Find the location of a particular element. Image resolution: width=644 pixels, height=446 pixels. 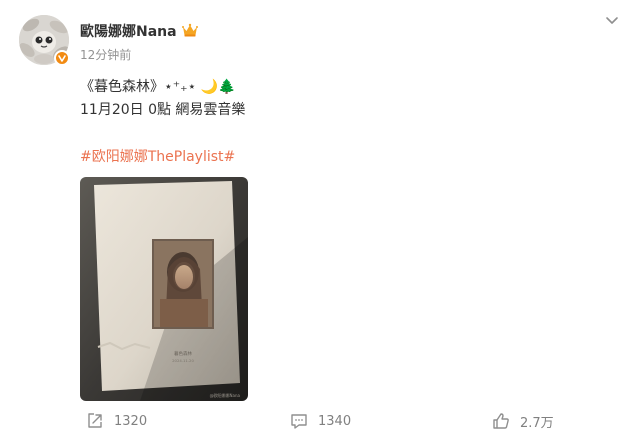

image-watermark: @欧阳娜娜Nana is located at coordinates (225, 395).